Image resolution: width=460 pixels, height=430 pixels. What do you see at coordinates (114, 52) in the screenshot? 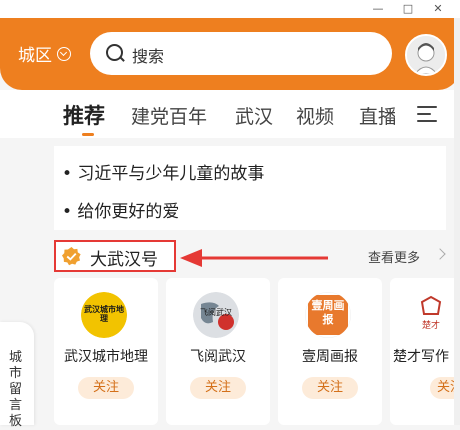
I see `search-icon` at bounding box center [114, 52].